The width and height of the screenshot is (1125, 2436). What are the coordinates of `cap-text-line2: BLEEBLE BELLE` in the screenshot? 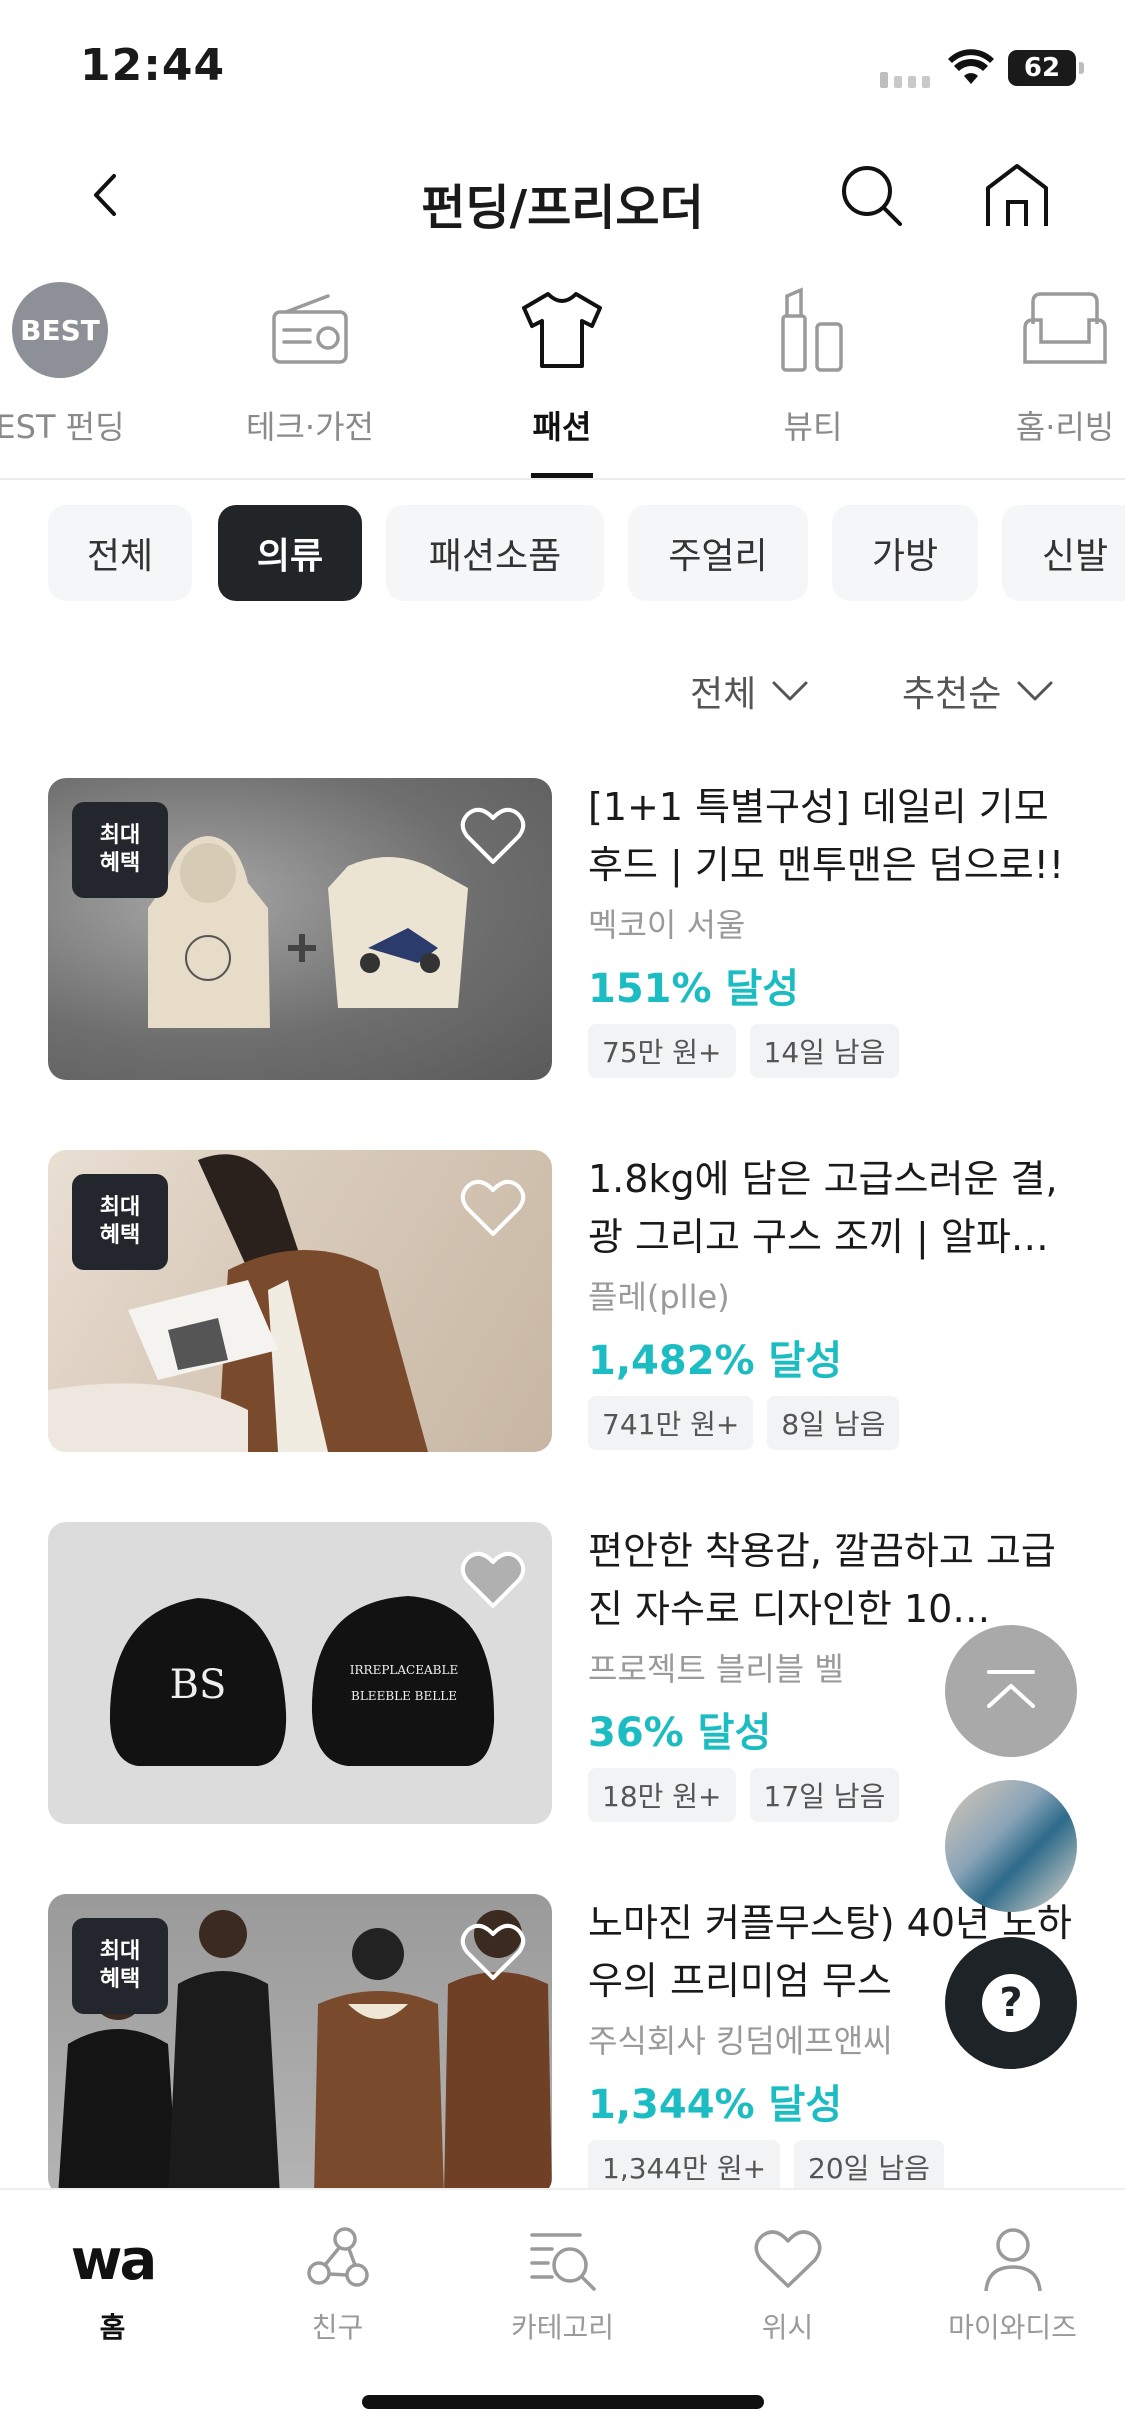 It's located at (404, 1696).